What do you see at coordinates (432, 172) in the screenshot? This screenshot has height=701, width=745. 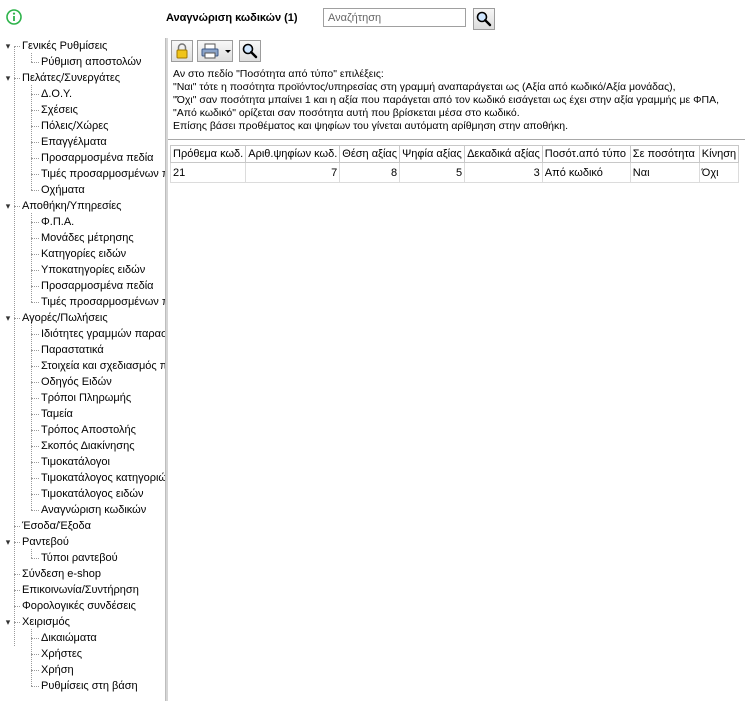 I see `cell-value-digits: 5` at bounding box center [432, 172].